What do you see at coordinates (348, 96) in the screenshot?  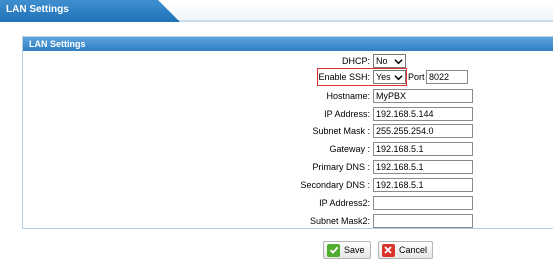 I see `hostname-label: Hostname:` at bounding box center [348, 96].